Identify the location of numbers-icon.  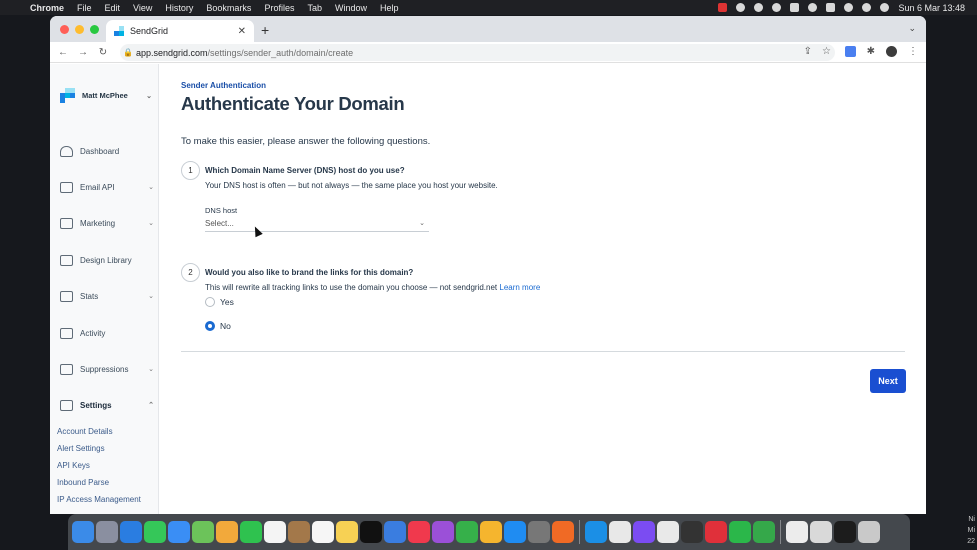
(467, 532).